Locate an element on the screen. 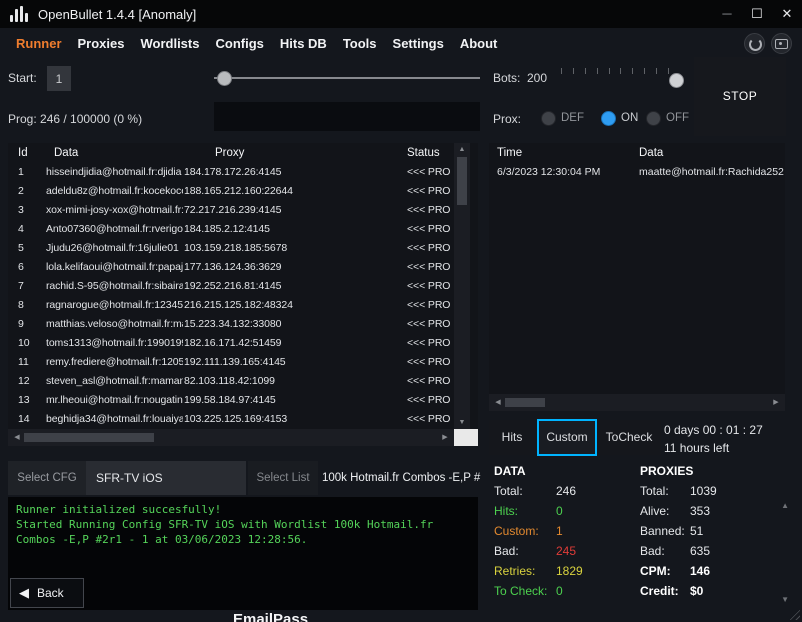 The image size is (802, 622). select-cfg-button: Select CFG is located at coordinates (47, 478).